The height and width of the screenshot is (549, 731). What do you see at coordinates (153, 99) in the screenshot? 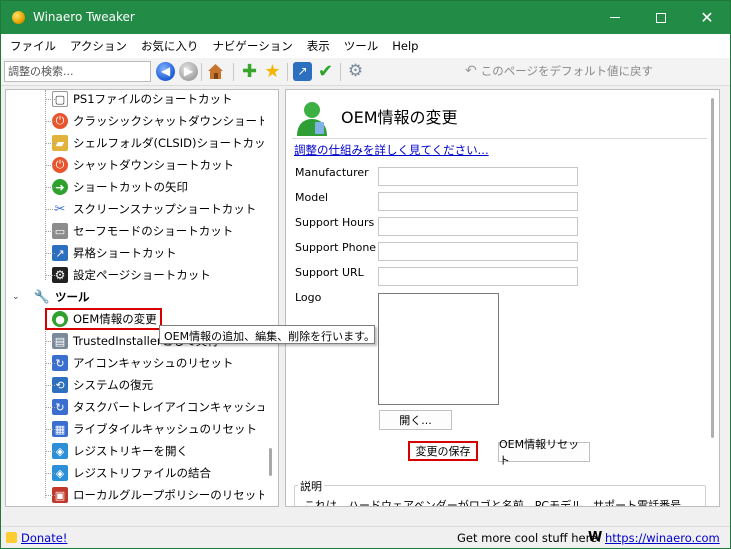
I see `tree-item-label: PS1ファイルのショートカット` at bounding box center [153, 99].